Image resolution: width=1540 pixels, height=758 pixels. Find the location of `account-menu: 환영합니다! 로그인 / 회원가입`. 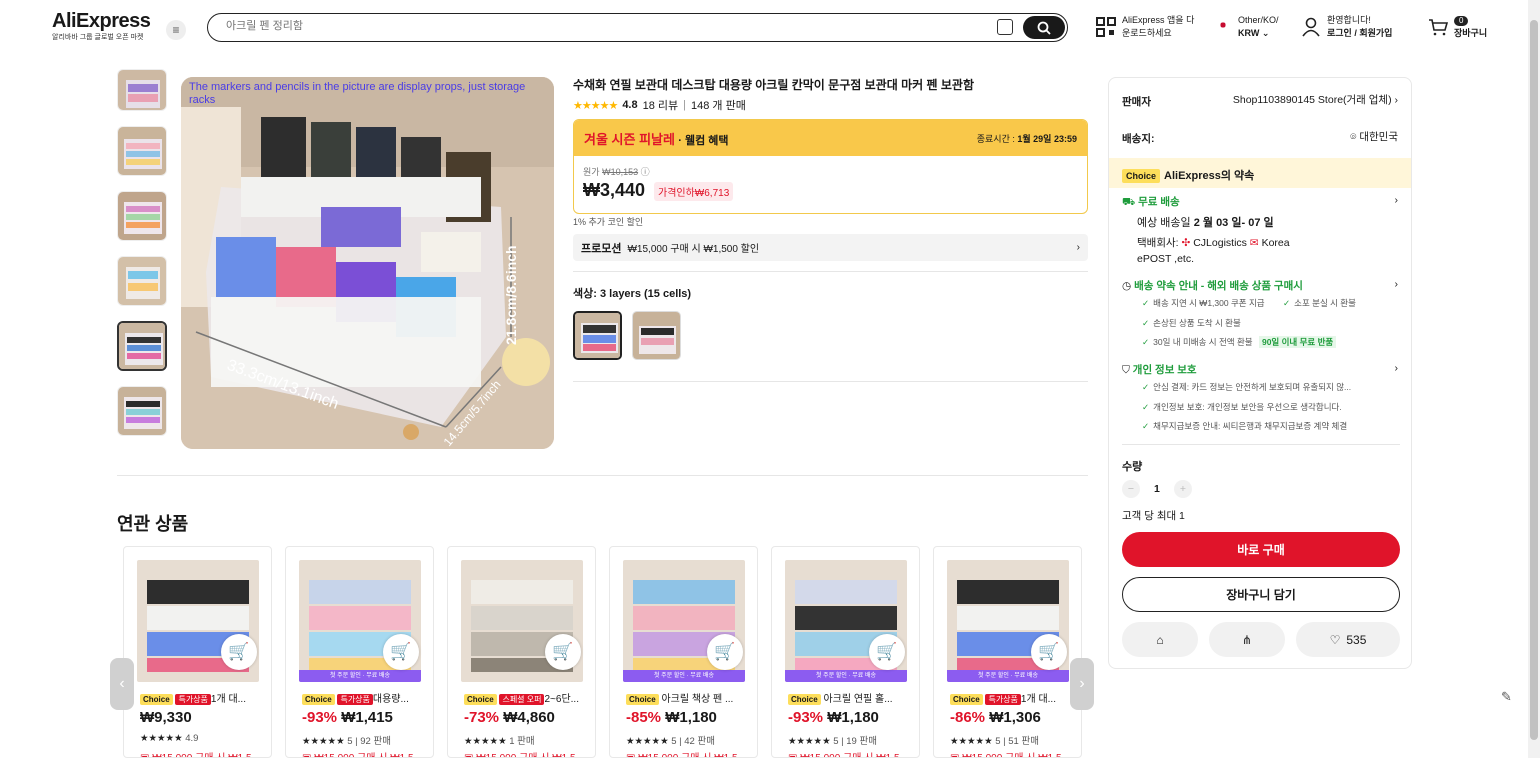

account-menu: 환영합니다! 로그인 / 회원가입 is located at coordinates (1347, 27).